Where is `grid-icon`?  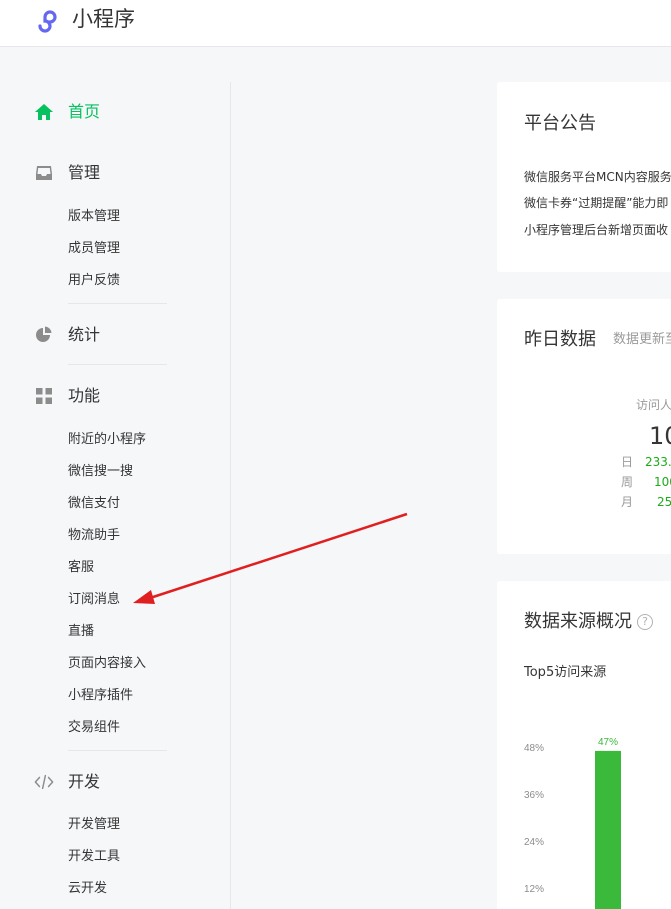
grid-icon is located at coordinates (44, 396).